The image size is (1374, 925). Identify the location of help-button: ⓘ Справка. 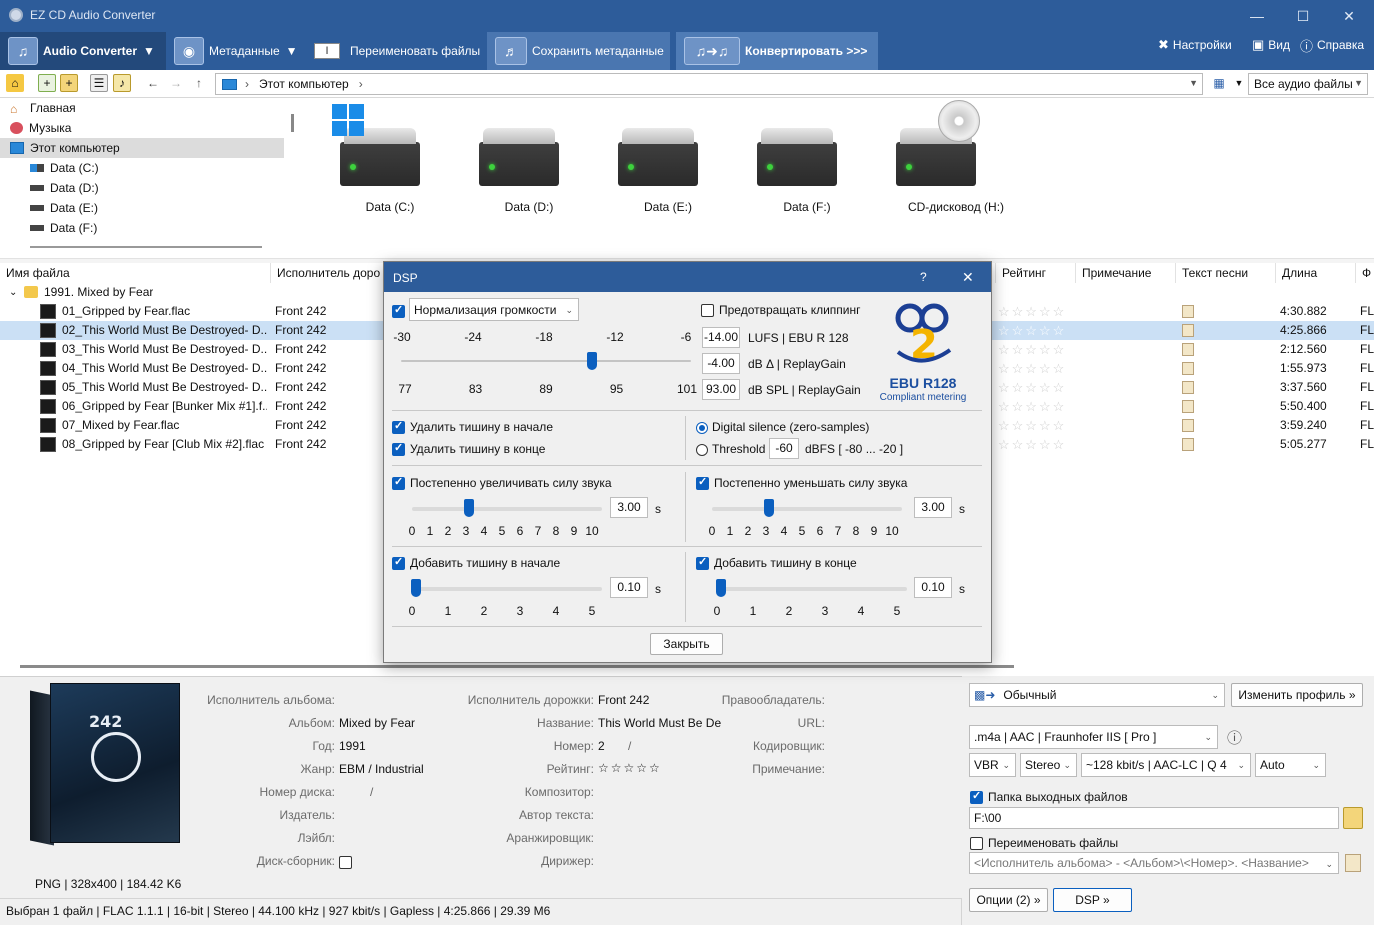
(1332, 45).